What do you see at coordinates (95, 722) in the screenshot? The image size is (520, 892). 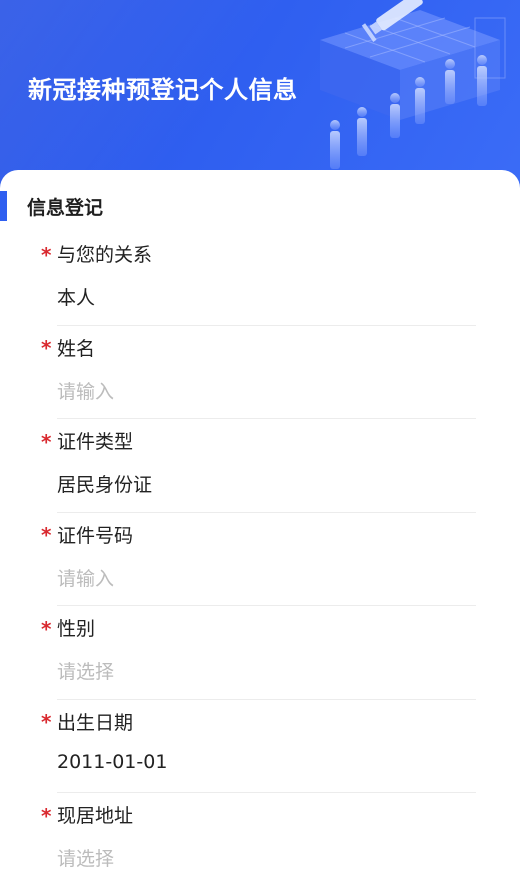 I see `birth-date-label: 出生日期` at bounding box center [95, 722].